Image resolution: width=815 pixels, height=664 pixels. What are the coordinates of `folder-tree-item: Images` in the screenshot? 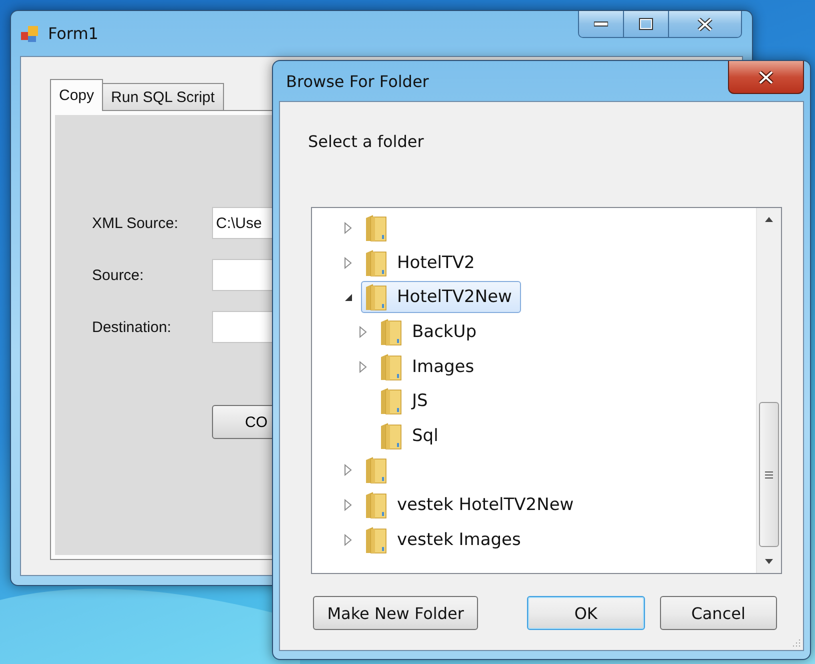 It's located at (430, 366).